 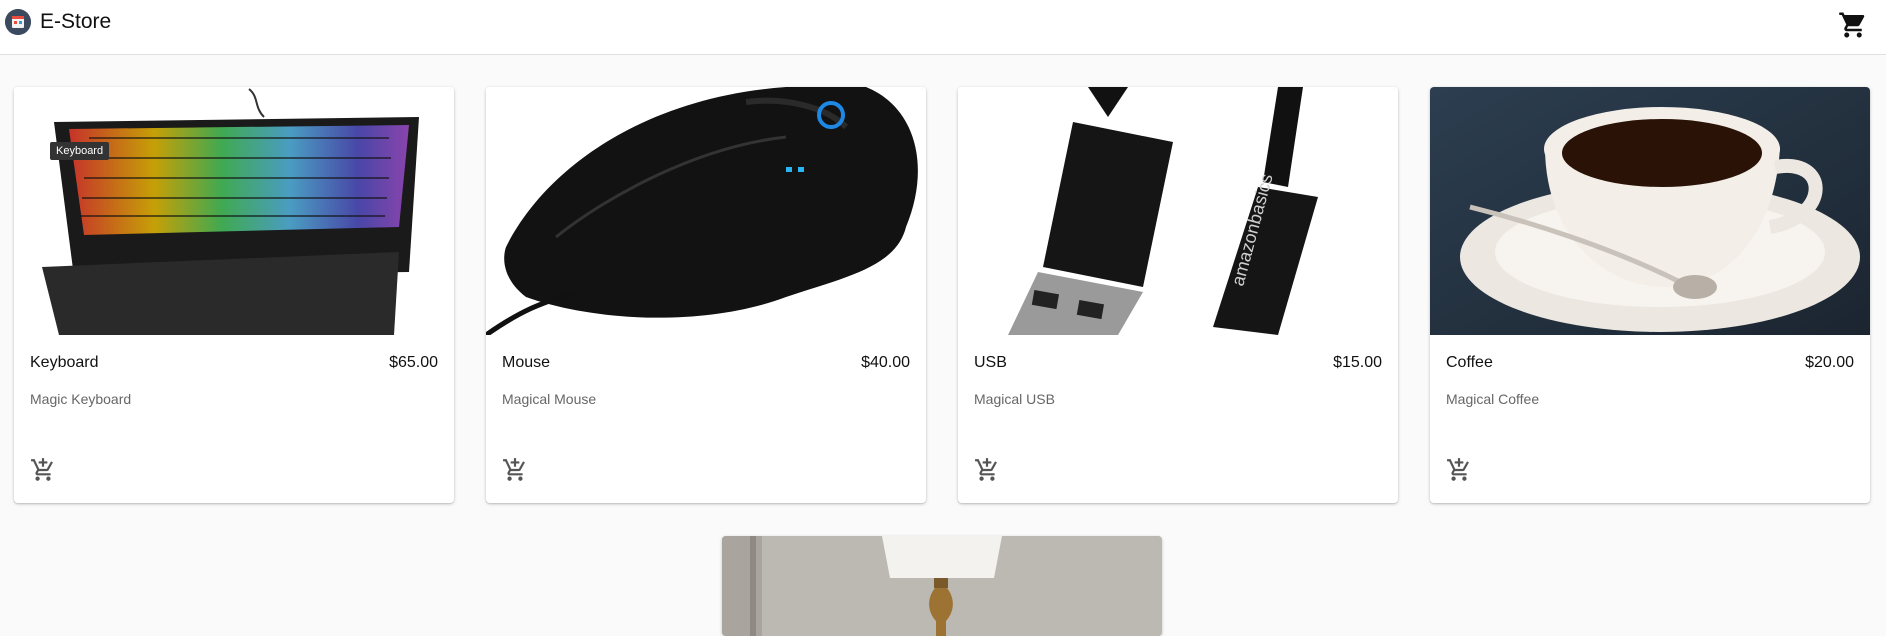 What do you see at coordinates (1650, 211) in the screenshot?
I see `product-image-coffee` at bounding box center [1650, 211].